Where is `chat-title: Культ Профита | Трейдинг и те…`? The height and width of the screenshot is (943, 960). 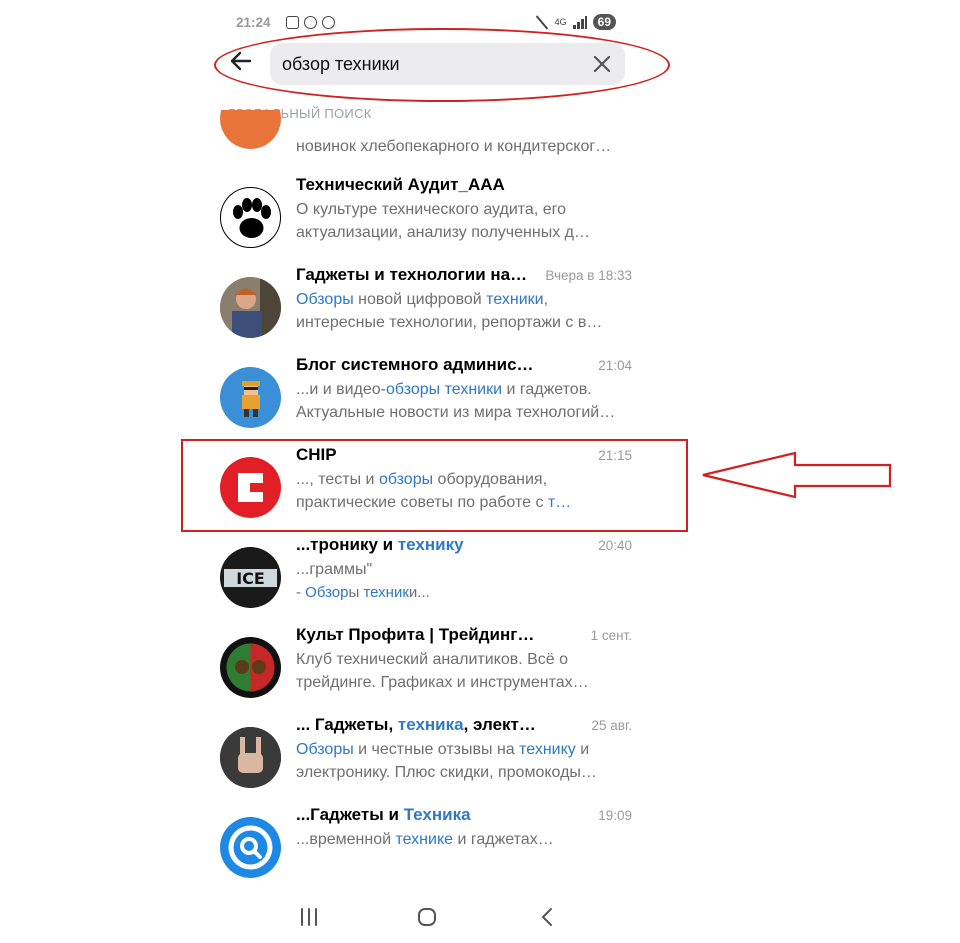
chat-title: Культ Профита | Трейдинг и те… is located at coordinates (416, 634).